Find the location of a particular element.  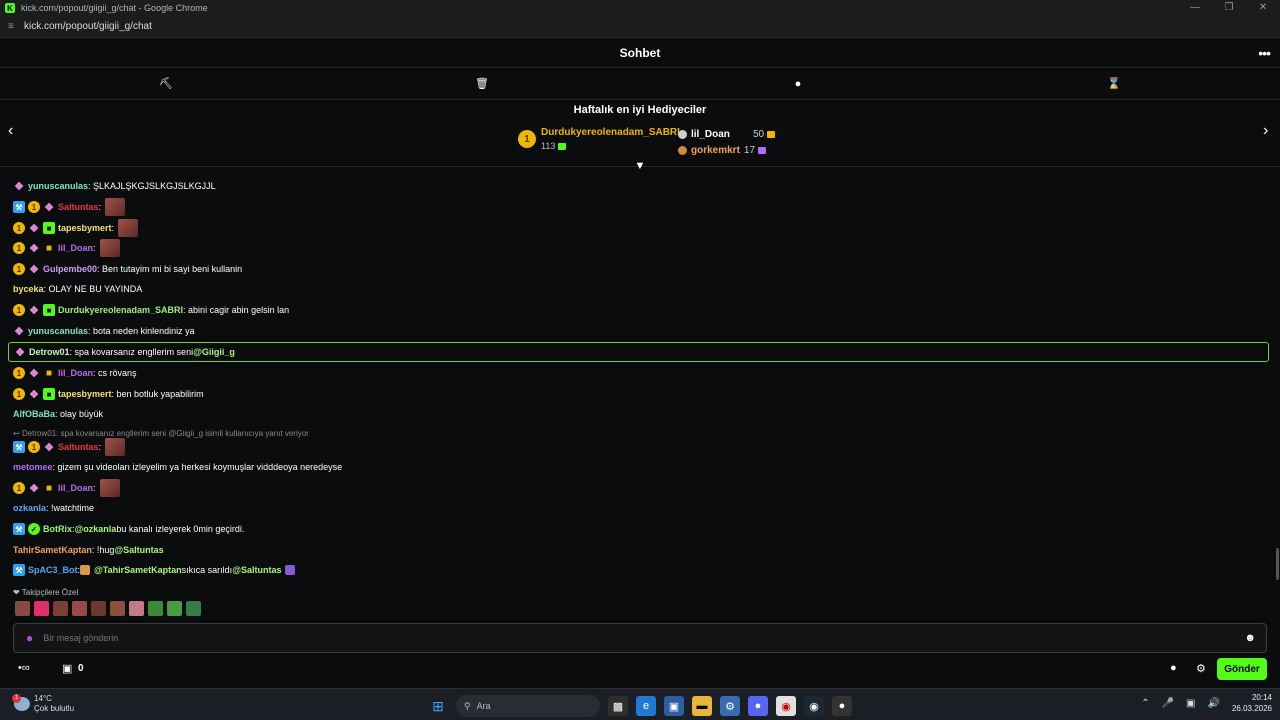

chat-message: TahirSametKaptan : !hug @Saltuntas is located at coordinates (88, 550).